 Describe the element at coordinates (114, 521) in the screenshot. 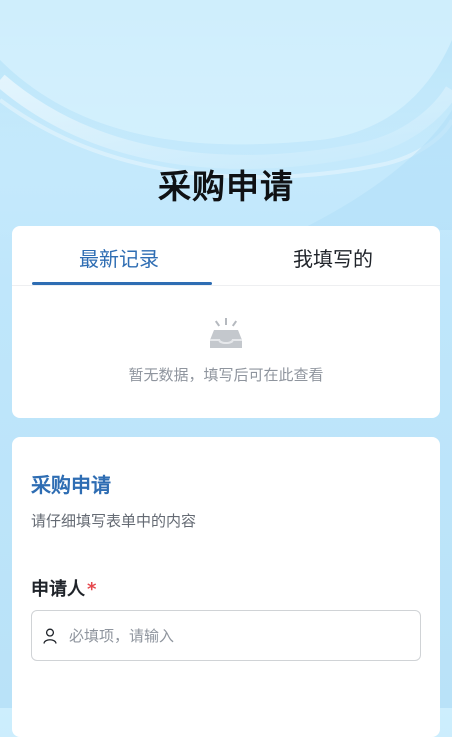

I see `form-description: 请仔细填写表单中的内容` at that location.